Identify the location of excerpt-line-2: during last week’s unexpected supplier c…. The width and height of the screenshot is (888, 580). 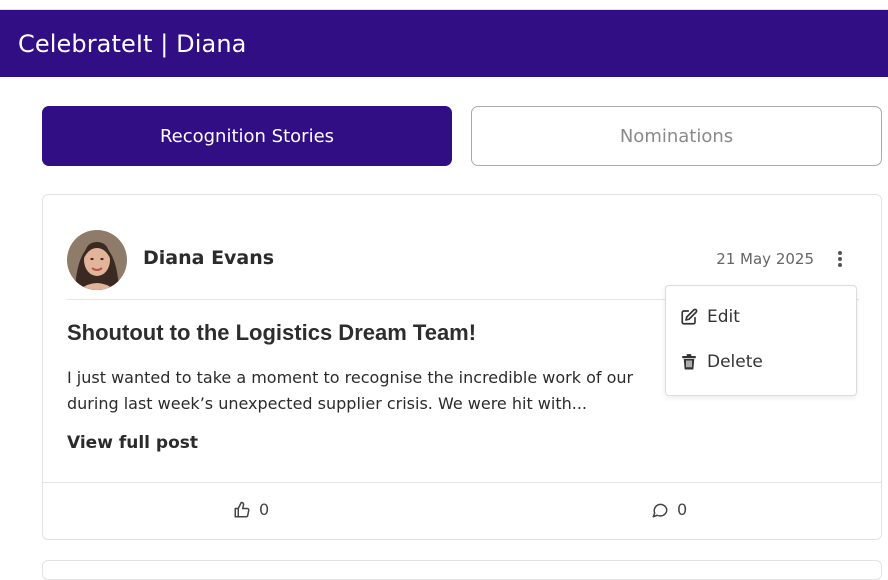
(327, 403).